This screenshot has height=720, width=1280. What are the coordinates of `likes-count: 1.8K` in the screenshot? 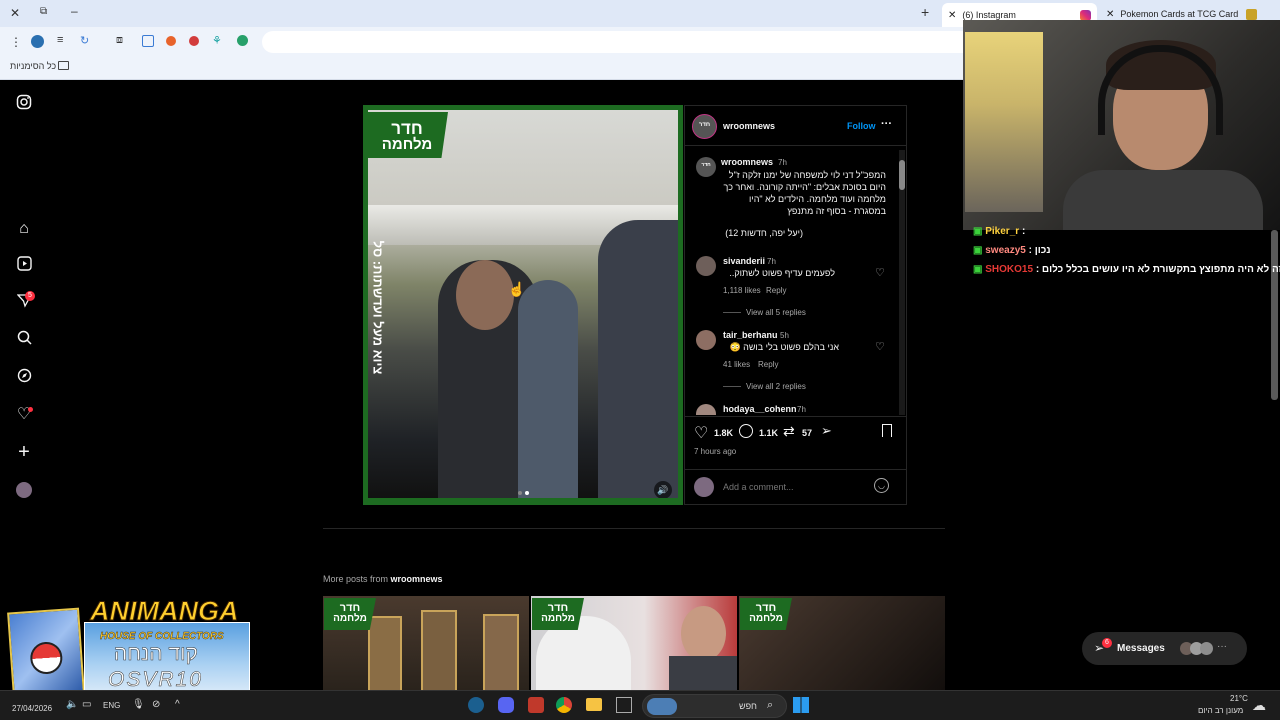 It's located at (723, 433).